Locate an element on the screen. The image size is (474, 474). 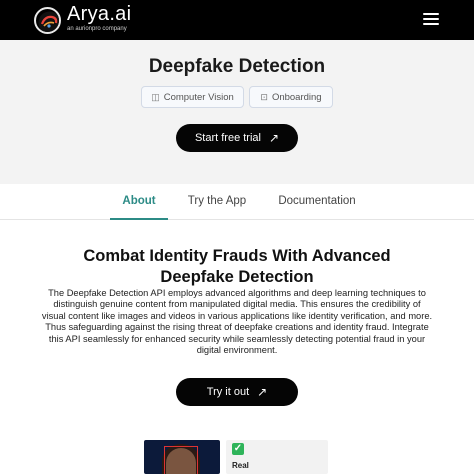
detection-result-card: ✓ Real is located at coordinates (277, 457).